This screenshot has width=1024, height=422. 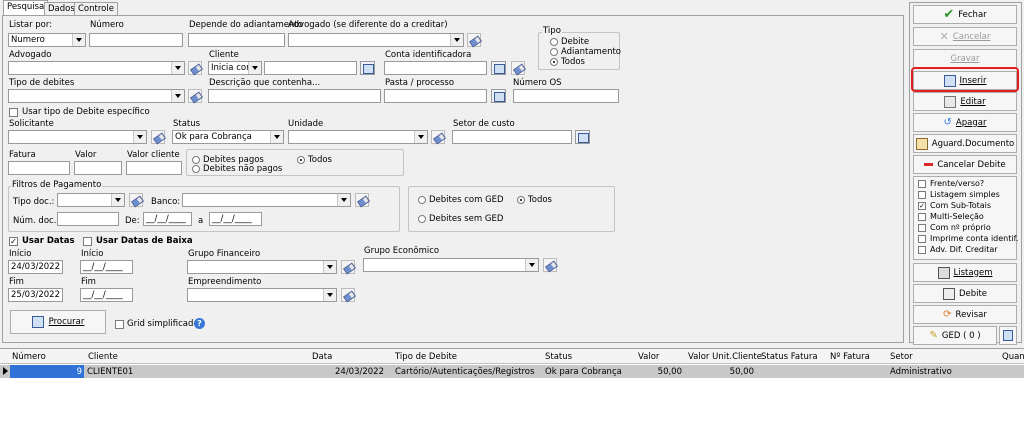 I want to click on setor-input, so click(x=512, y=137).